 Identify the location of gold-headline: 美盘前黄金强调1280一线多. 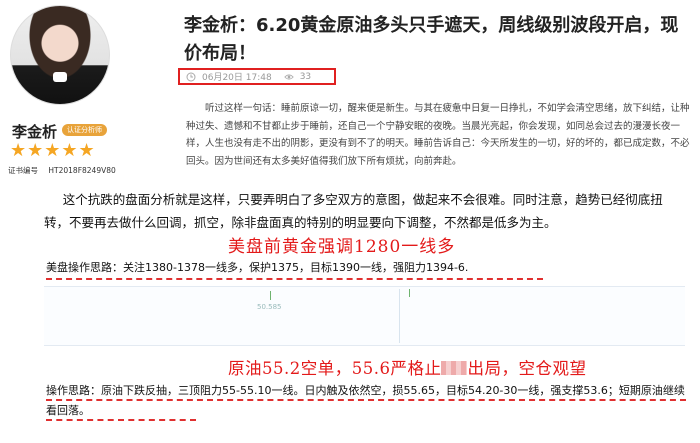
(342, 247).